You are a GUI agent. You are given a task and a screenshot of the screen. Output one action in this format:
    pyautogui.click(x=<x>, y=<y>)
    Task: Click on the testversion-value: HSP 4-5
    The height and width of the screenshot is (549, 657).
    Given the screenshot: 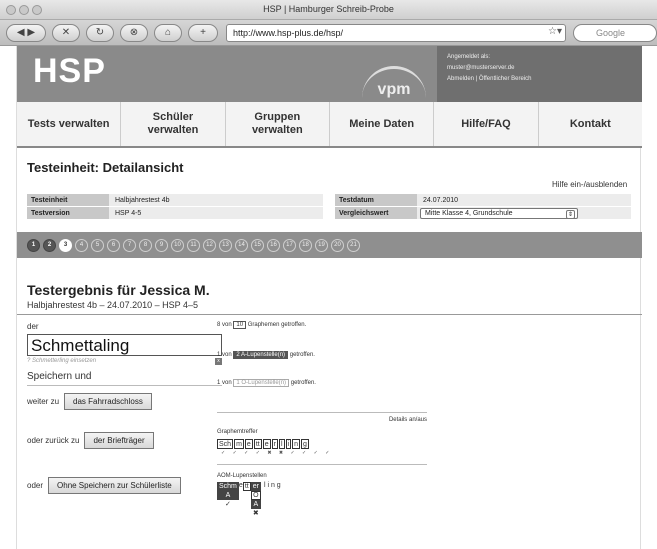 What is the action you would take?
    pyautogui.click(x=216, y=213)
    